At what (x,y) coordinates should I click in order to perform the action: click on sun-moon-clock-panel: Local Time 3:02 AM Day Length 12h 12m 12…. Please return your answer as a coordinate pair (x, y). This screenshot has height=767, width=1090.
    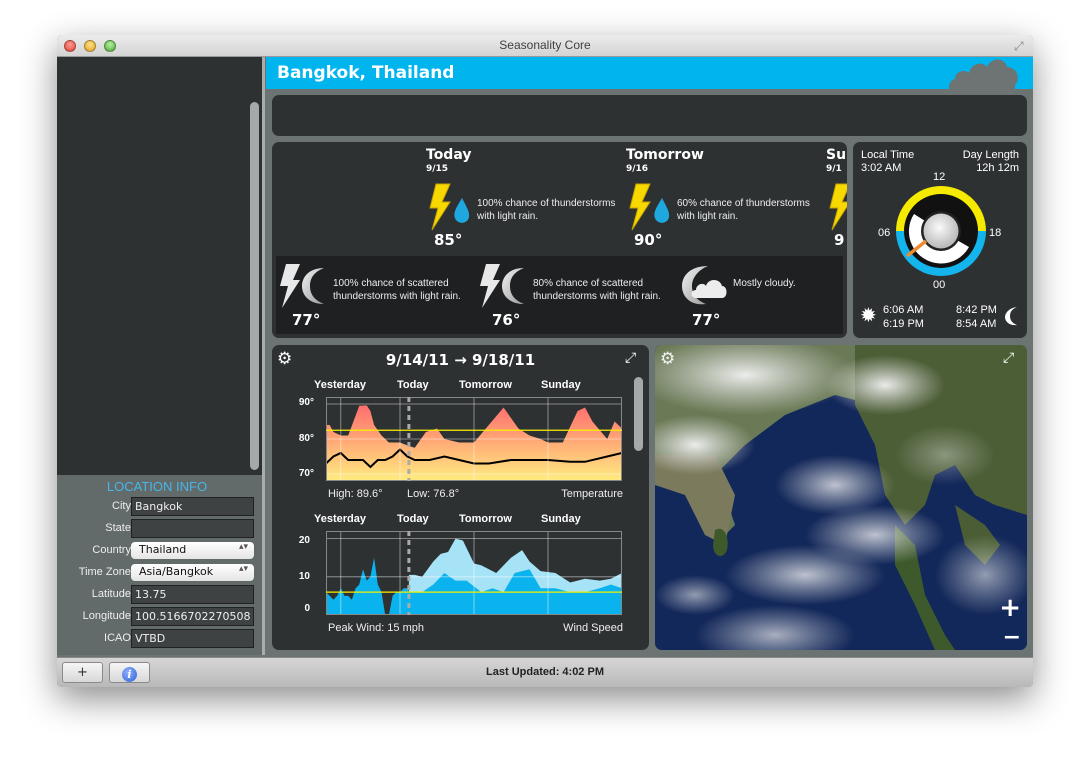
    Looking at the image, I should click on (940, 240).